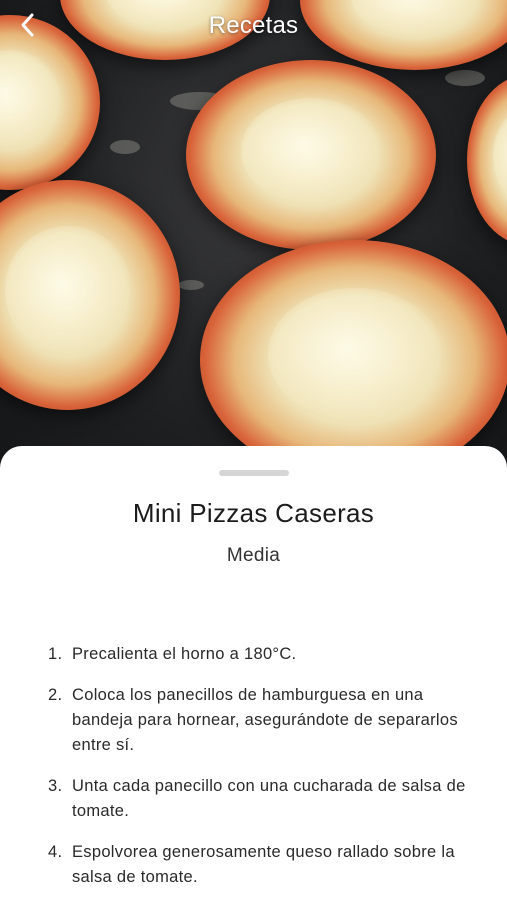  I want to click on step-number: 4., so click(55, 852).